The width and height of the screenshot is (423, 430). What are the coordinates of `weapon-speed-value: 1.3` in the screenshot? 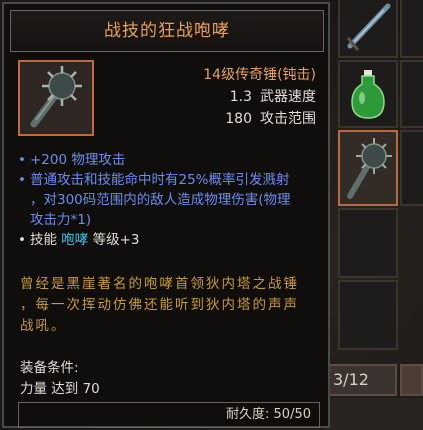 It's located at (240, 97).